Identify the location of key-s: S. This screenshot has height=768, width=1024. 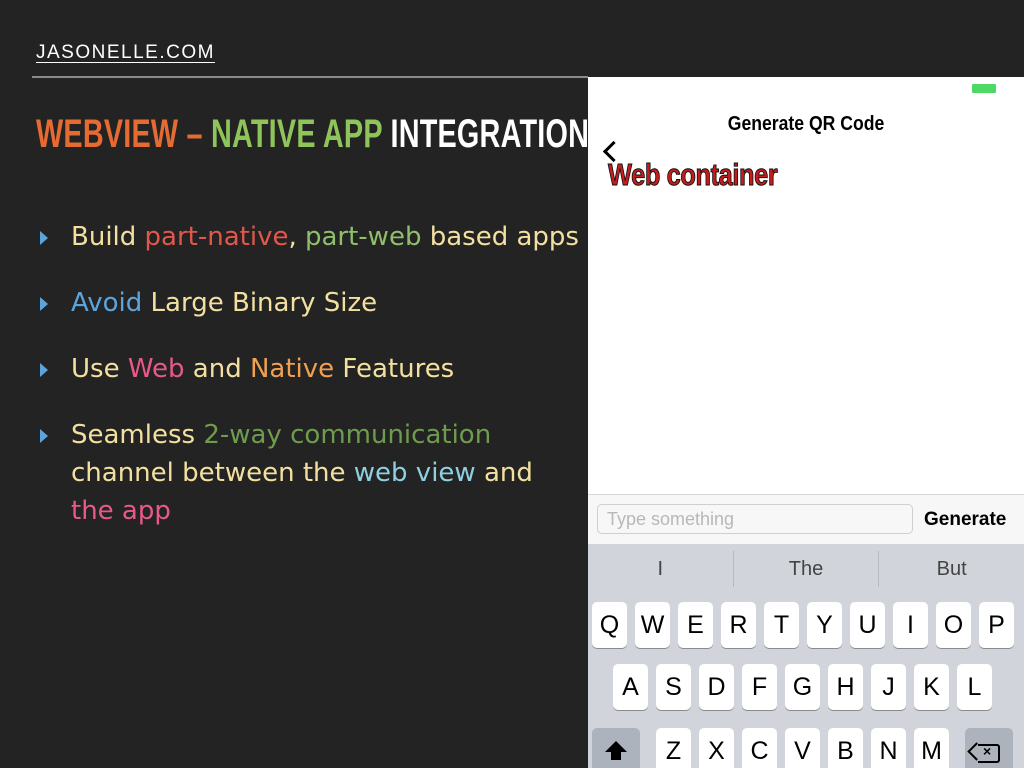
(673, 687).